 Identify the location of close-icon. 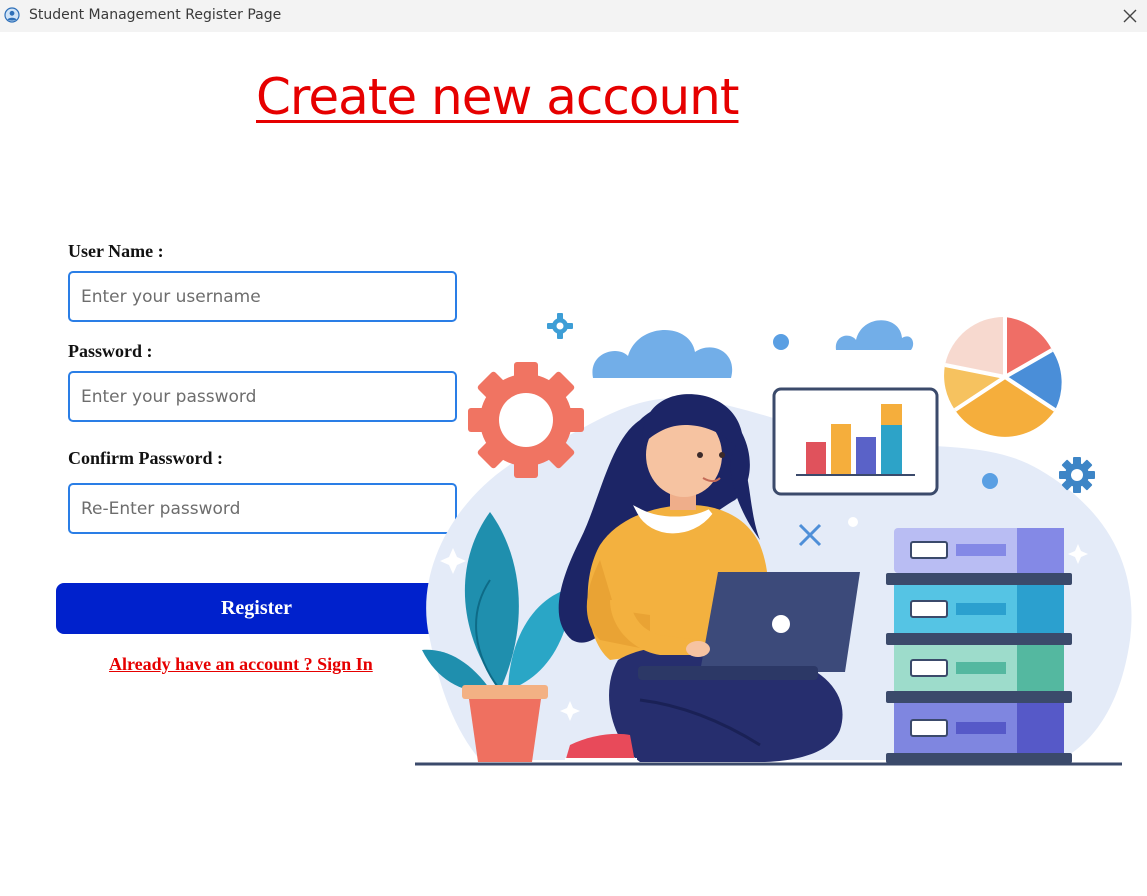
(1130, 16).